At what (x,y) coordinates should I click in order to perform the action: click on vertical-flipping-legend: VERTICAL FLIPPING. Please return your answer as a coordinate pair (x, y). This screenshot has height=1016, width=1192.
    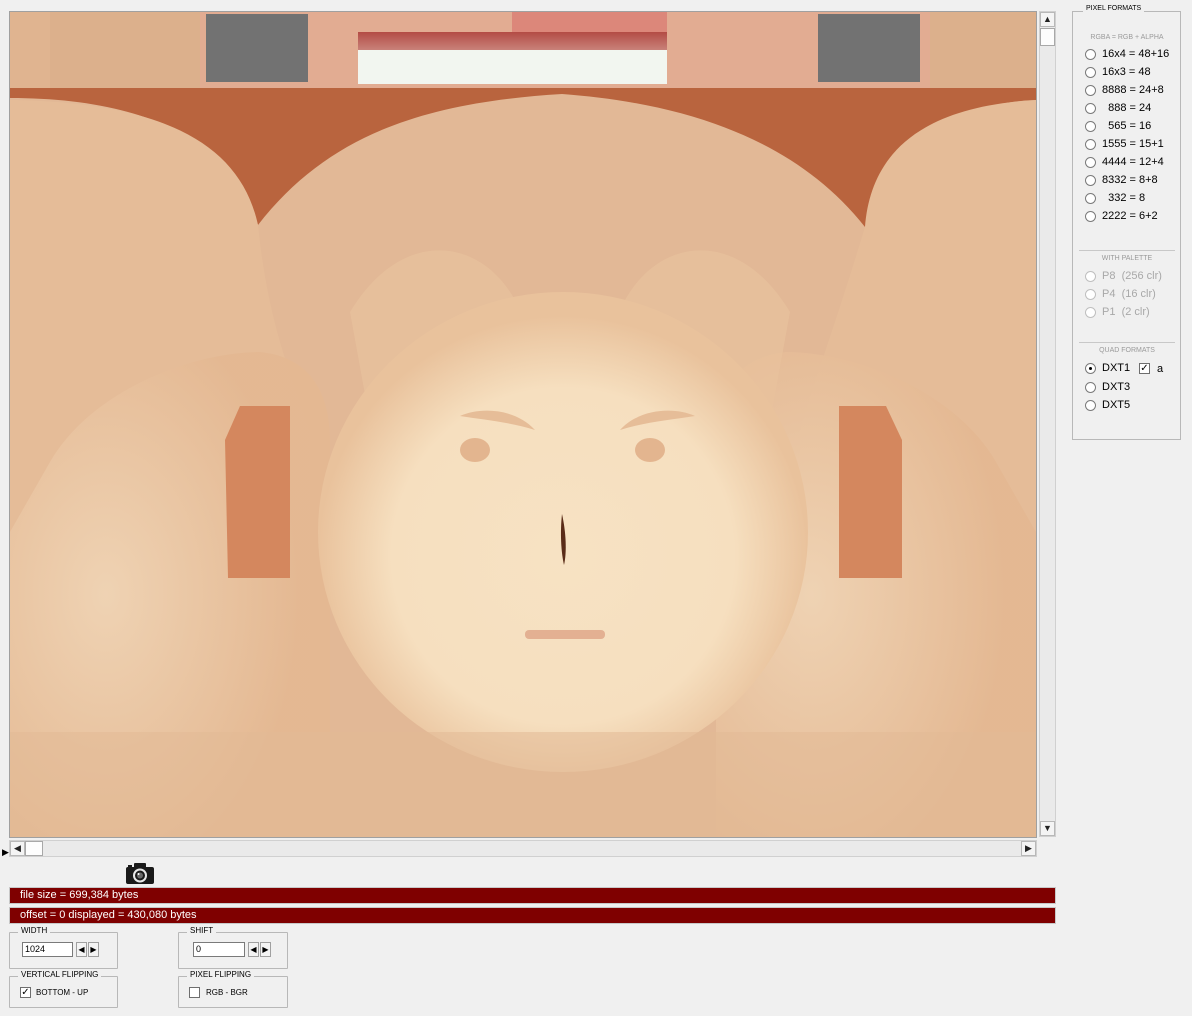
    Looking at the image, I should click on (60, 974).